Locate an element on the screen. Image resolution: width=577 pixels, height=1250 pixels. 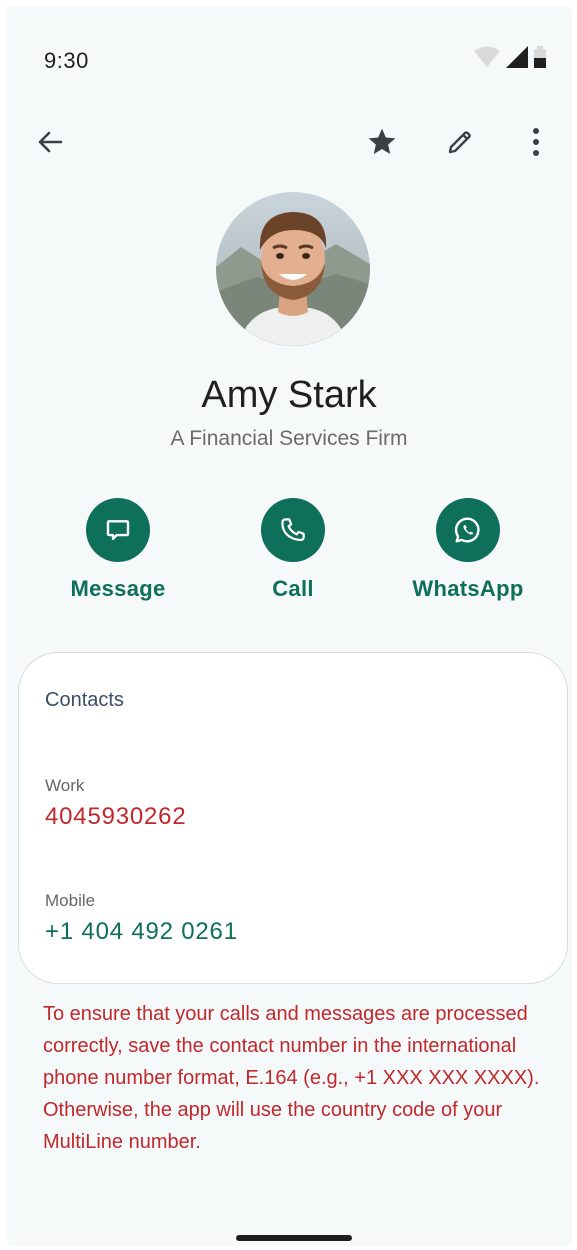
message-action-button: Message is located at coordinates (118, 550).